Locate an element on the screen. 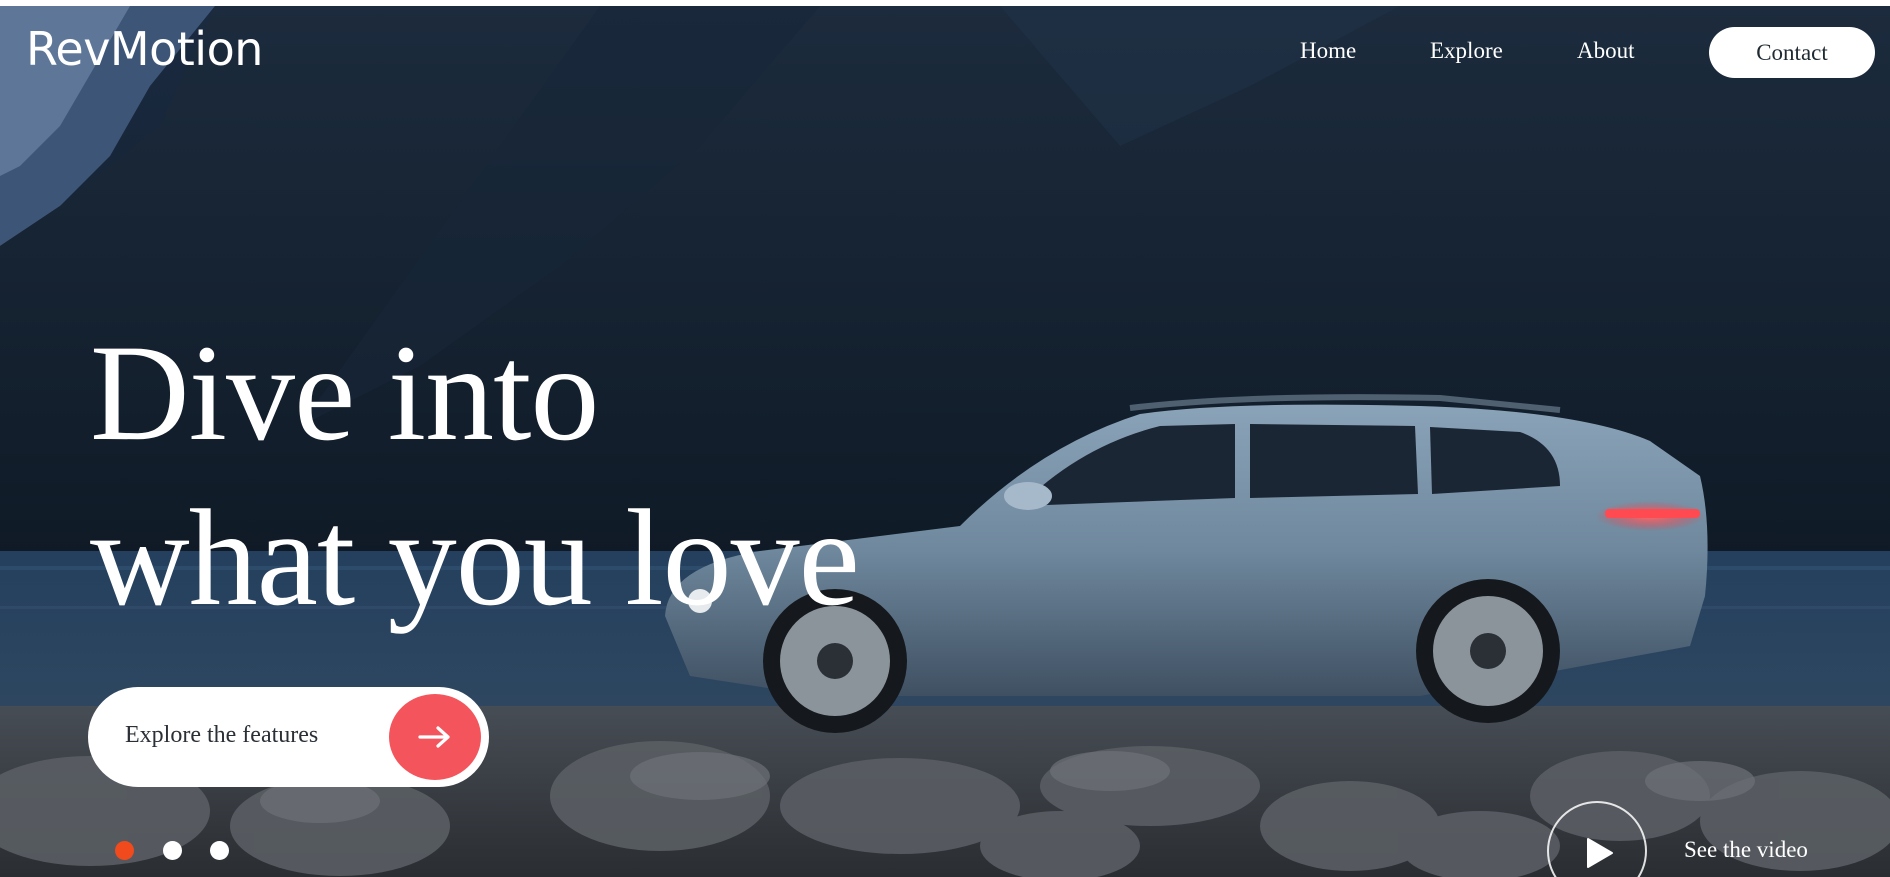  explore-features-button: Explore the features is located at coordinates (288, 737).